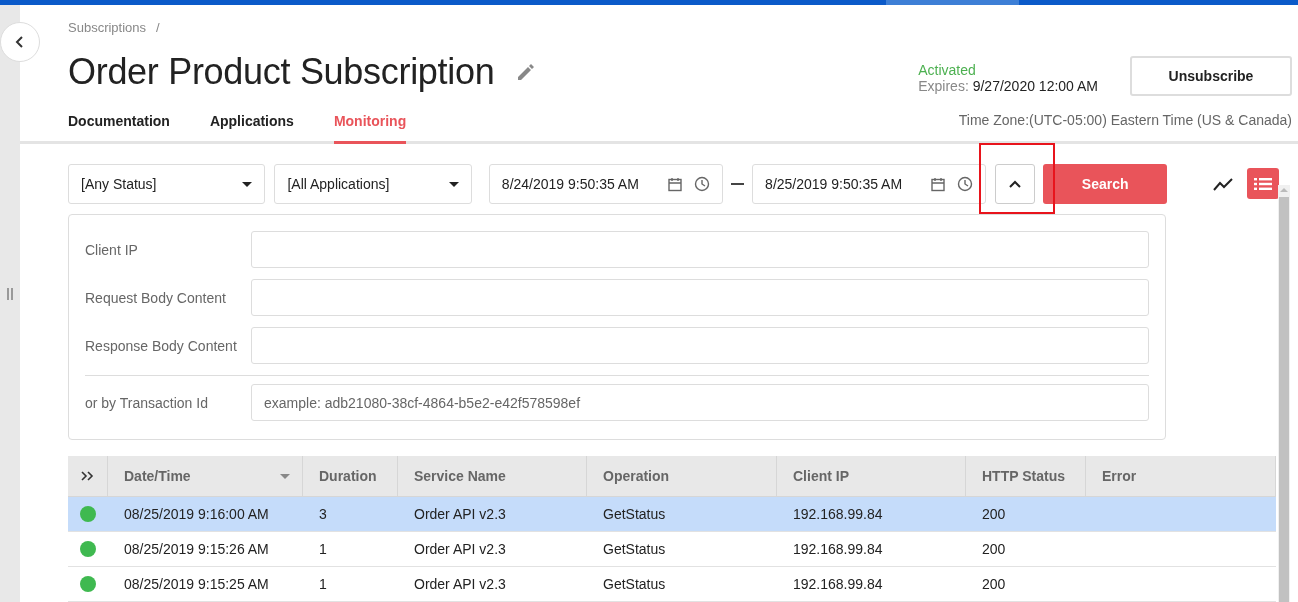 This screenshot has height=602, width=1298. I want to click on sort-caret-icon, so click(285, 476).